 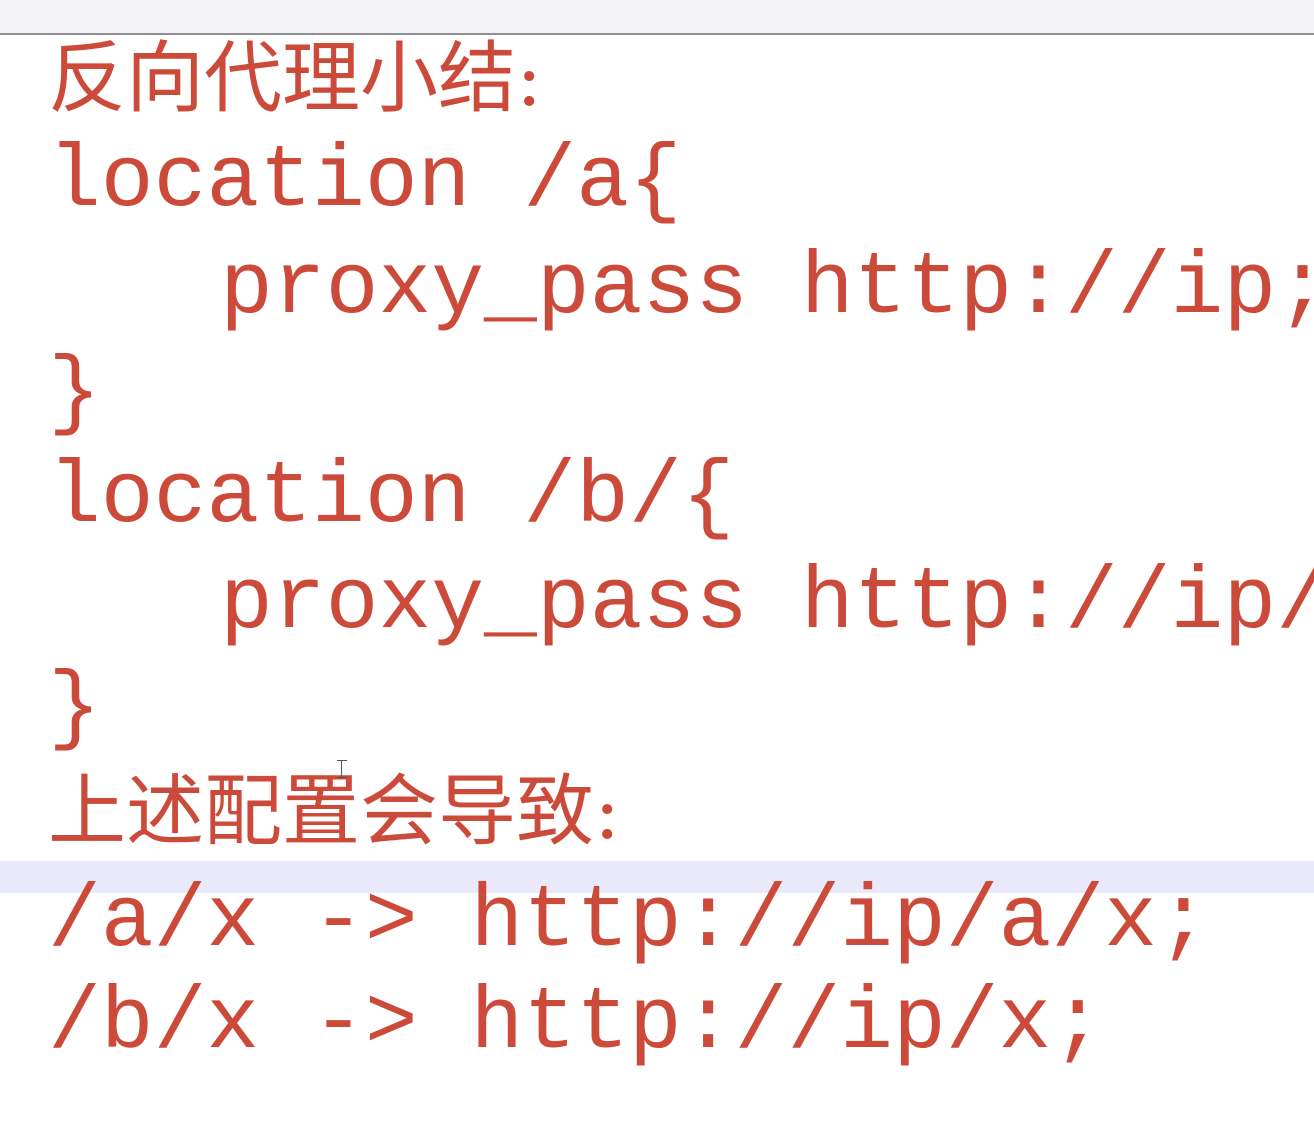 What do you see at coordinates (74, 709) in the screenshot?
I see `code-line-close-brace-b: }` at bounding box center [74, 709].